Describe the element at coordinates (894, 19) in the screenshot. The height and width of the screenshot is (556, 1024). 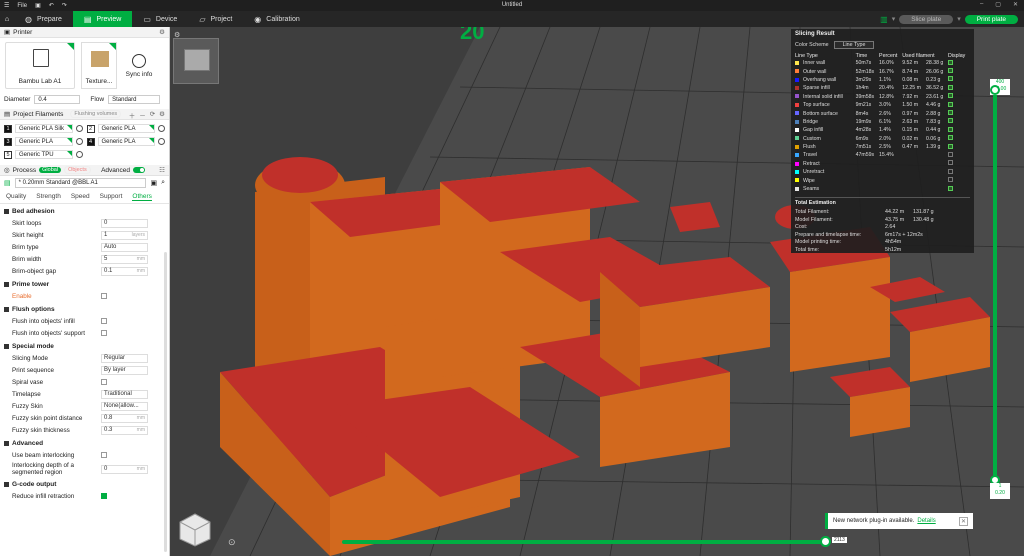
I see `slice-dropdown-icon: ▾` at that location.